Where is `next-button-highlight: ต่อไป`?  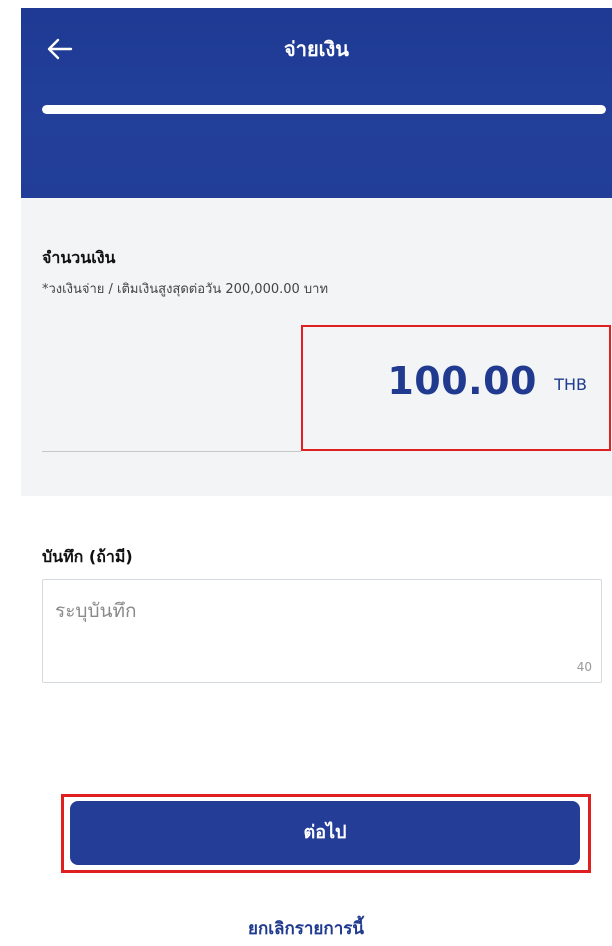 next-button-highlight: ต่อไป is located at coordinates (326, 833).